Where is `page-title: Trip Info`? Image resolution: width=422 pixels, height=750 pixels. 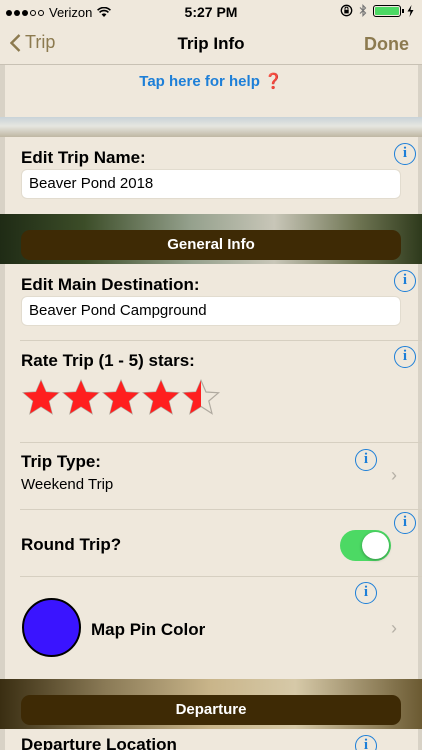
page-title: Trip Info is located at coordinates (211, 43).